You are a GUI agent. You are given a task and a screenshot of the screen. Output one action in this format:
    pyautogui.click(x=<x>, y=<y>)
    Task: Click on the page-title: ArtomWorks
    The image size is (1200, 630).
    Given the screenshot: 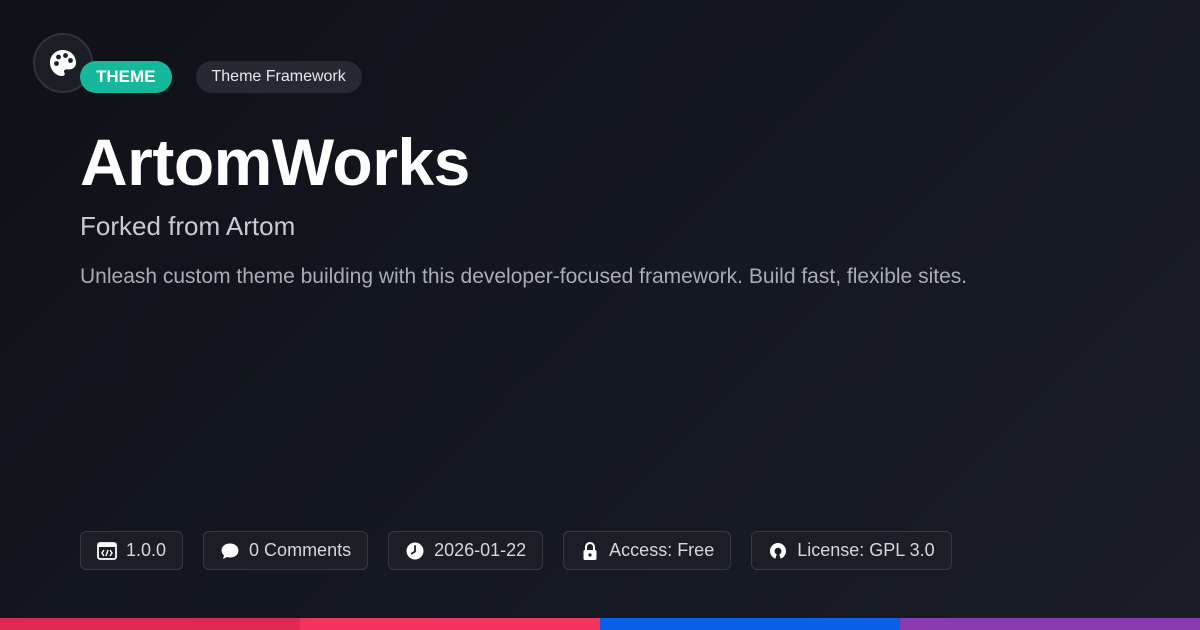 What is the action you would take?
    pyautogui.click(x=275, y=162)
    